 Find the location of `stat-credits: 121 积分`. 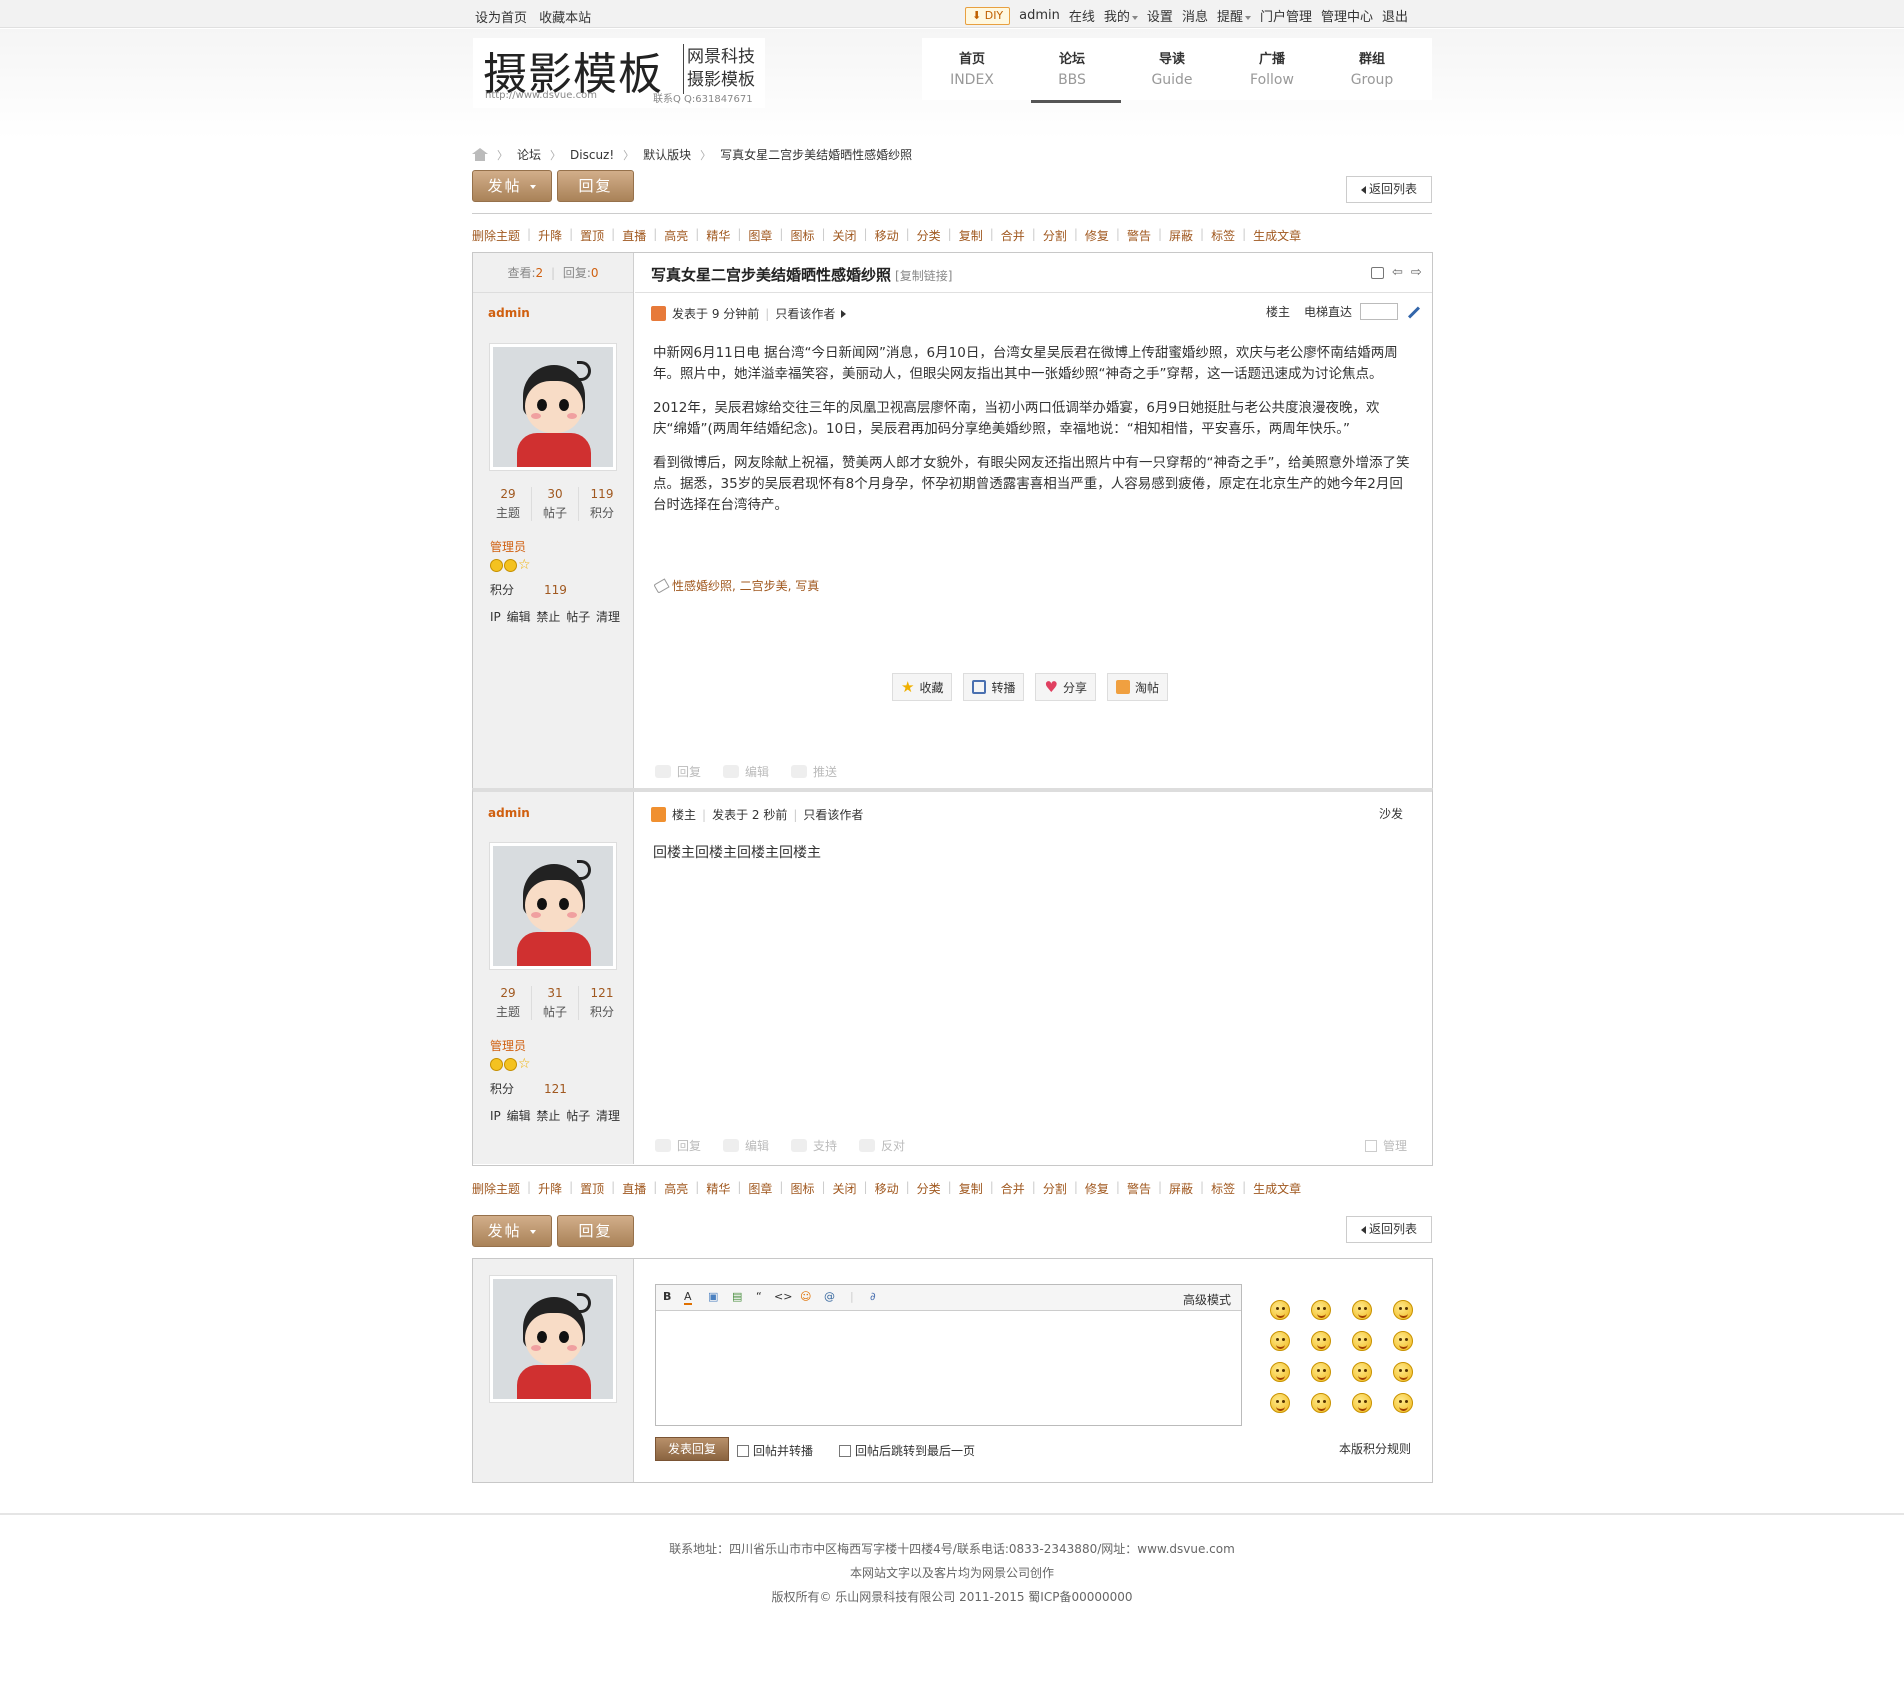

stat-credits: 121 积分 is located at coordinates (601, 1003).